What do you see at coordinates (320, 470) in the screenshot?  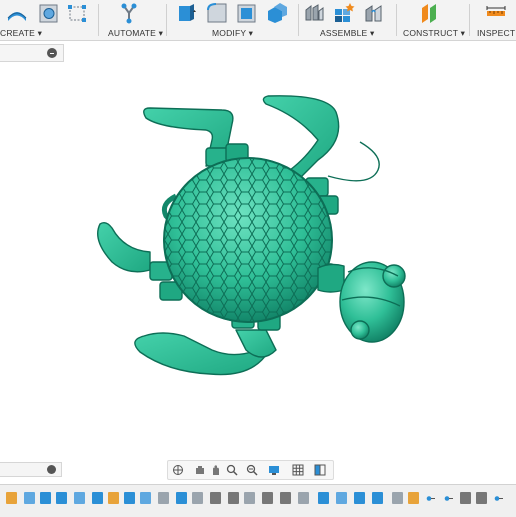 I see `viewports-icon` at bounding box center [320, 470].